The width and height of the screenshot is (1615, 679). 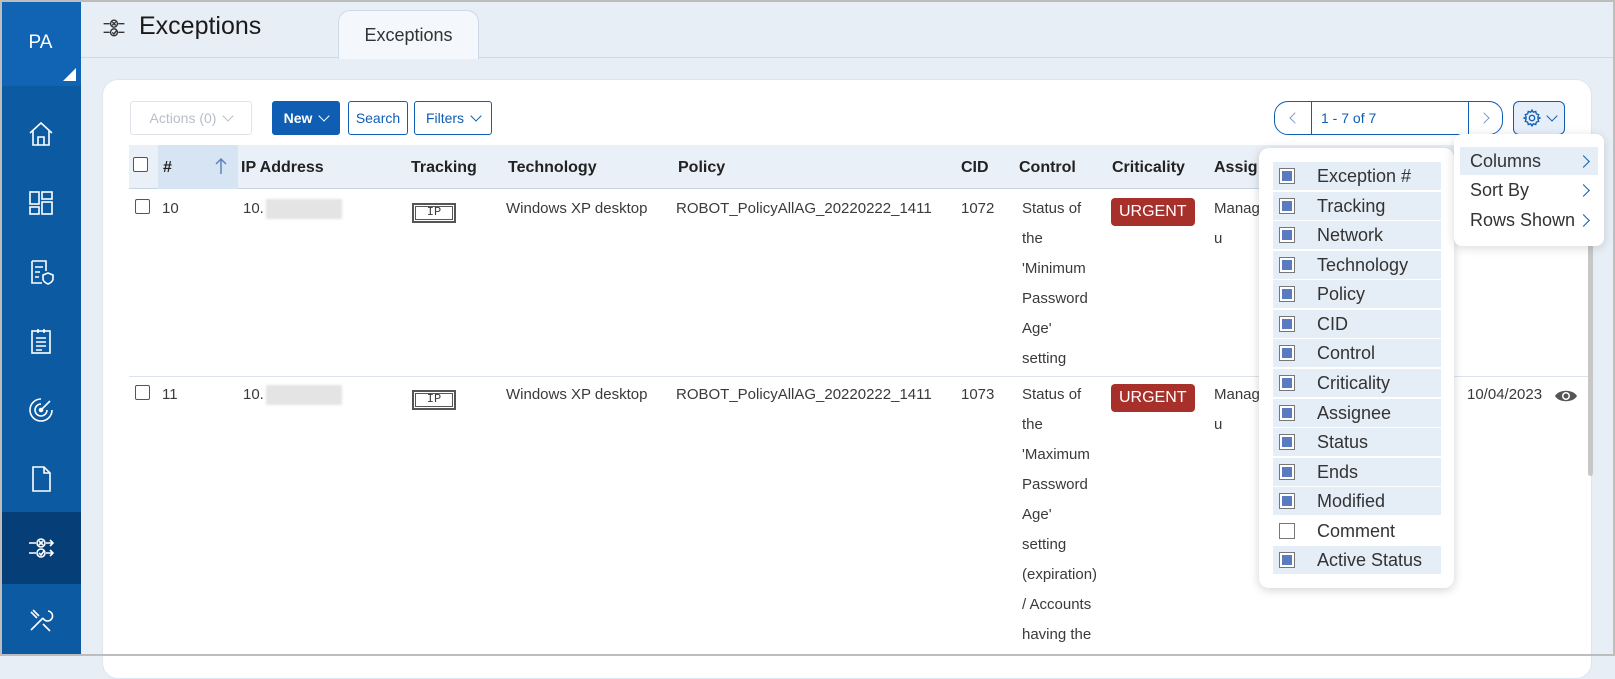 I want to click on chevron-left-icon, so click(x=1295, y=118).